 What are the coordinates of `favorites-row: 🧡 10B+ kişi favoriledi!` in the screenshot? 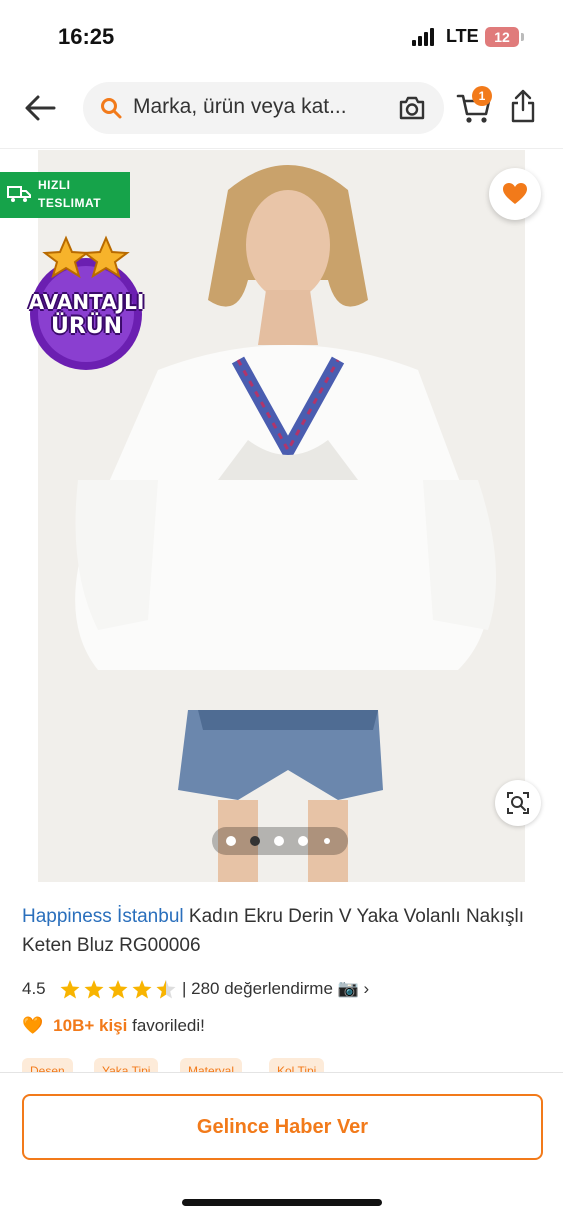 It's located at (113, 1026).